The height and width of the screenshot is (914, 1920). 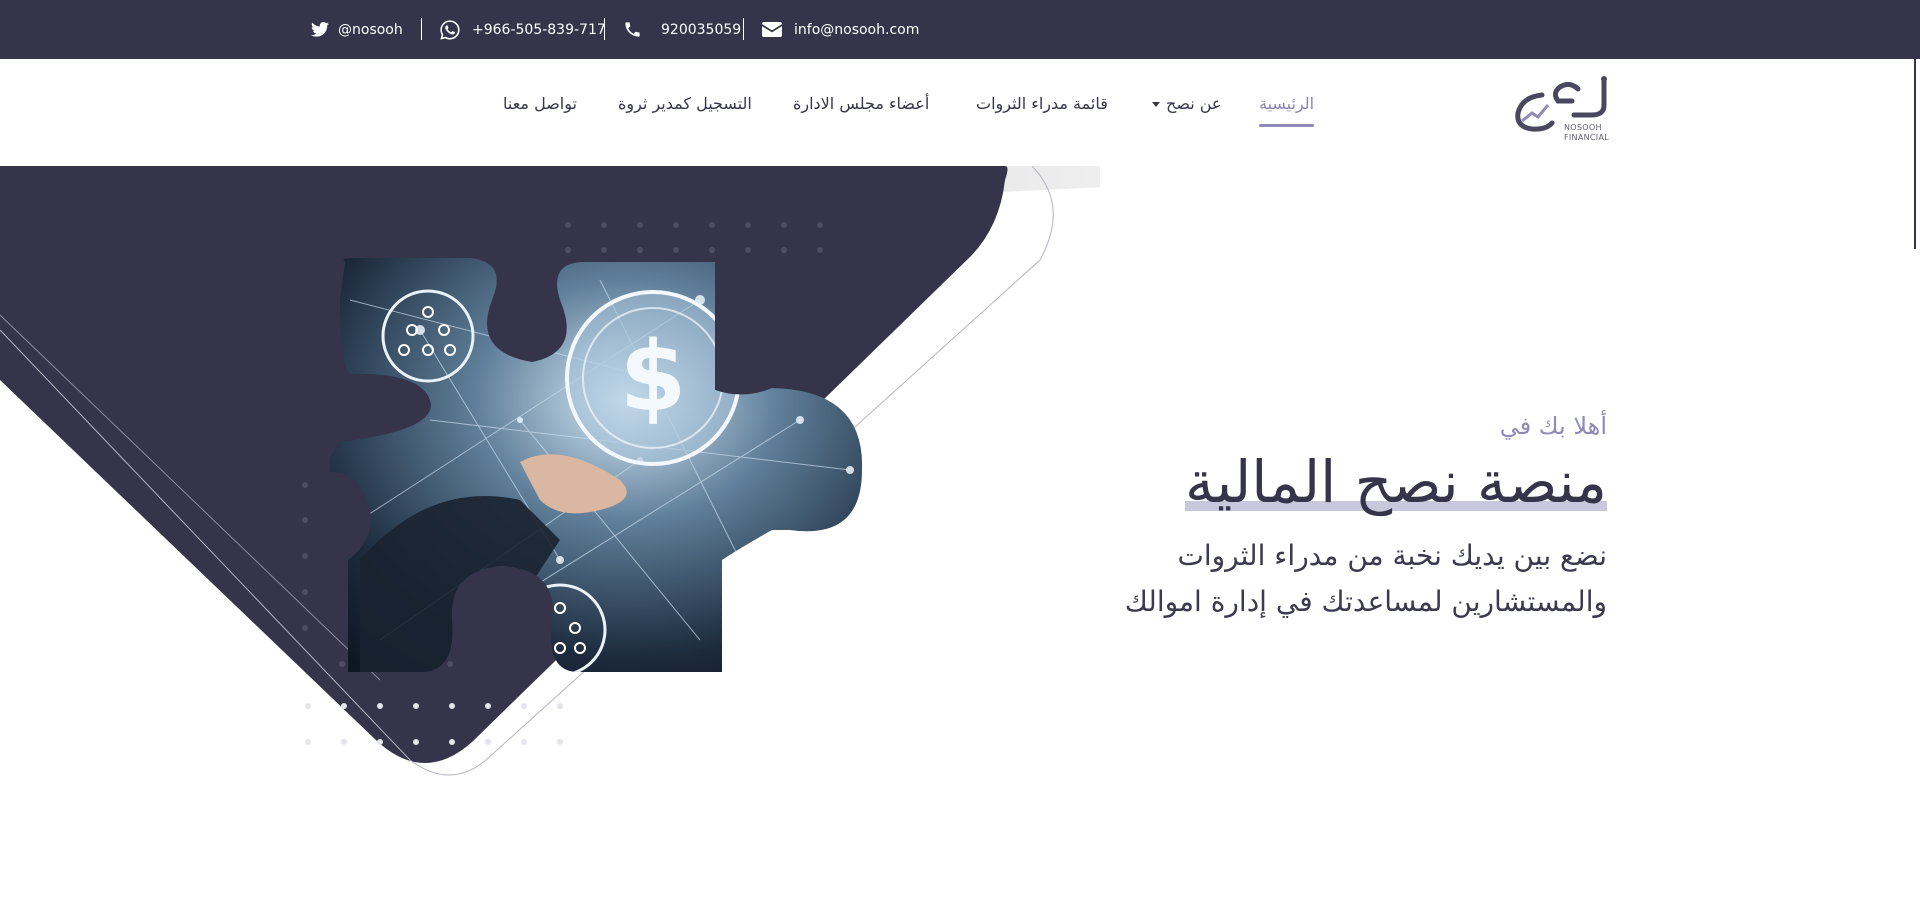 What do you see at coordinates (1553, 426) in the screenshot?
I see `hero-welcome: أهلا بك في` at bounding box center [1553, 426].